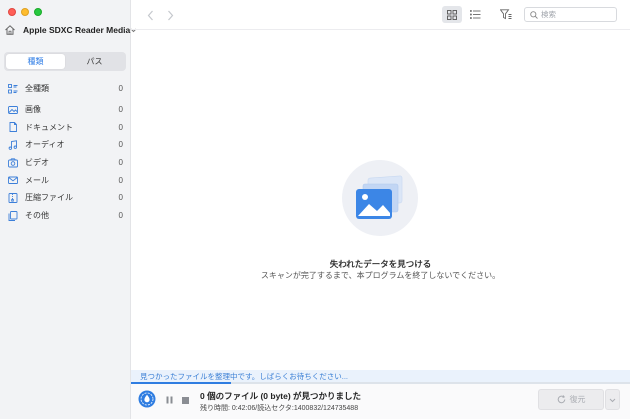 Image resolution: width=630 pixels, height=419 pixels. I want to click on search-box, so click(570, 14).